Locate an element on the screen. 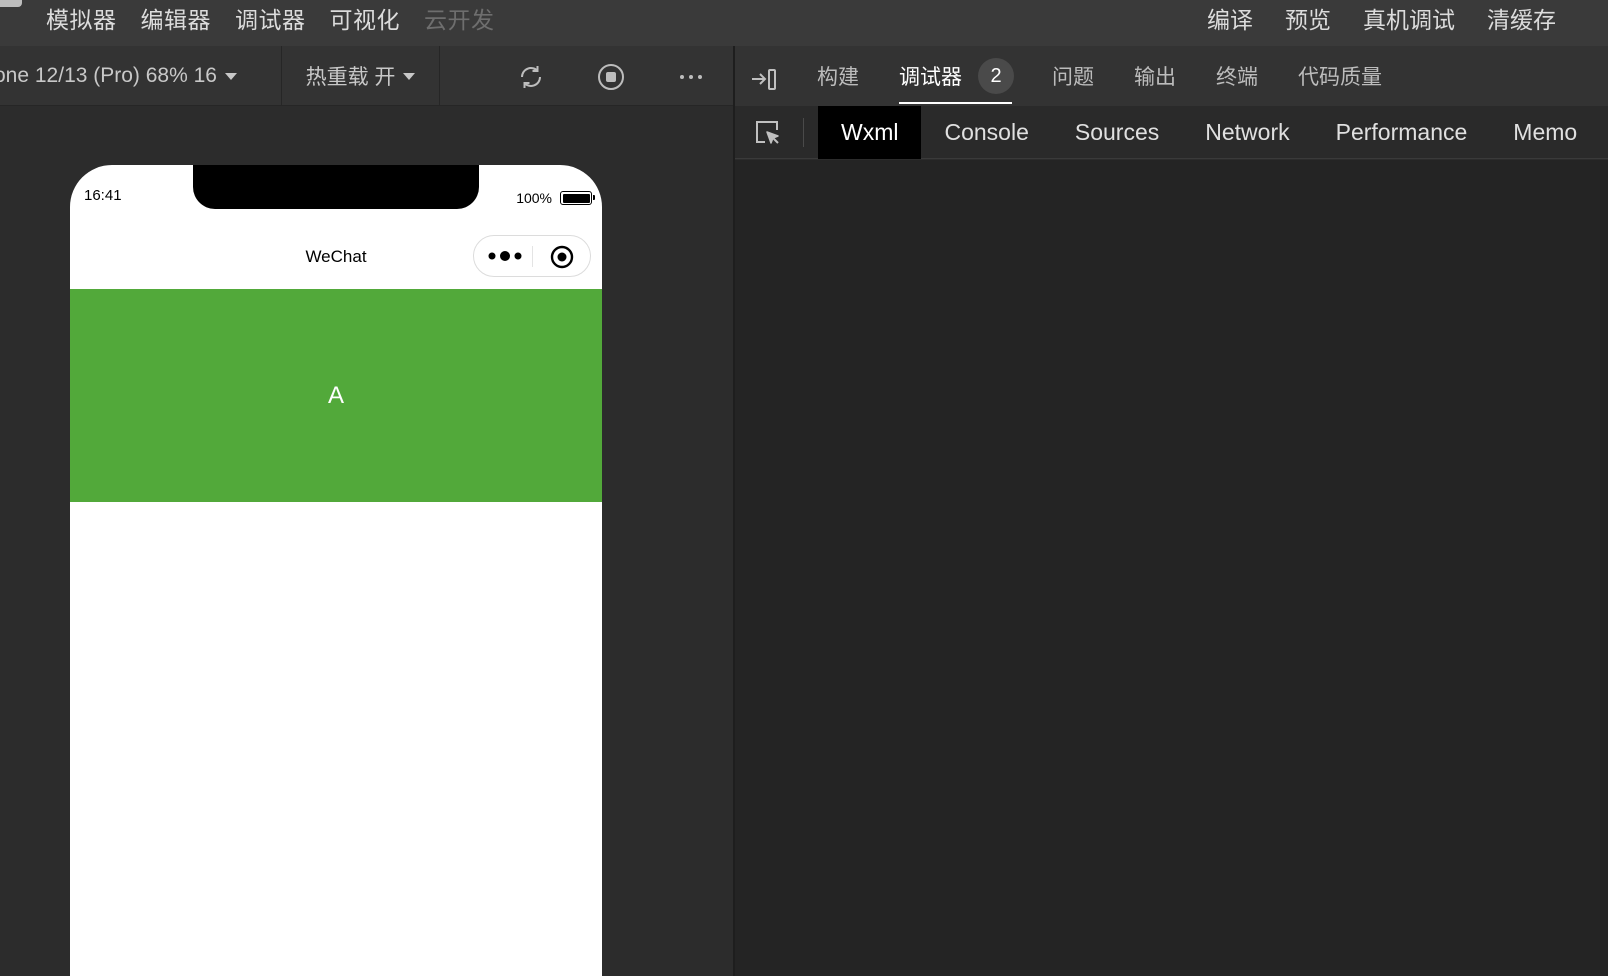 This screenshot has height=976, width=1608. capsule-close-icon is located at coordinates (562, 257).